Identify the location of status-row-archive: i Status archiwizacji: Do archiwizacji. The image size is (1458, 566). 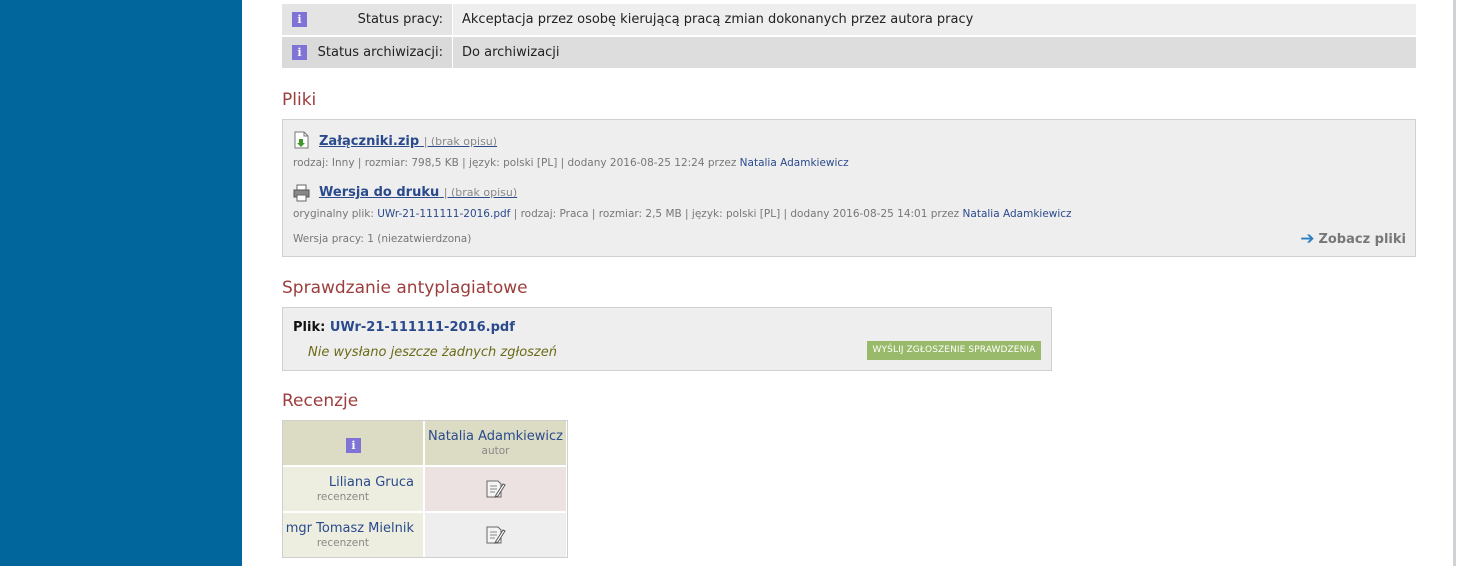
(849, 52).